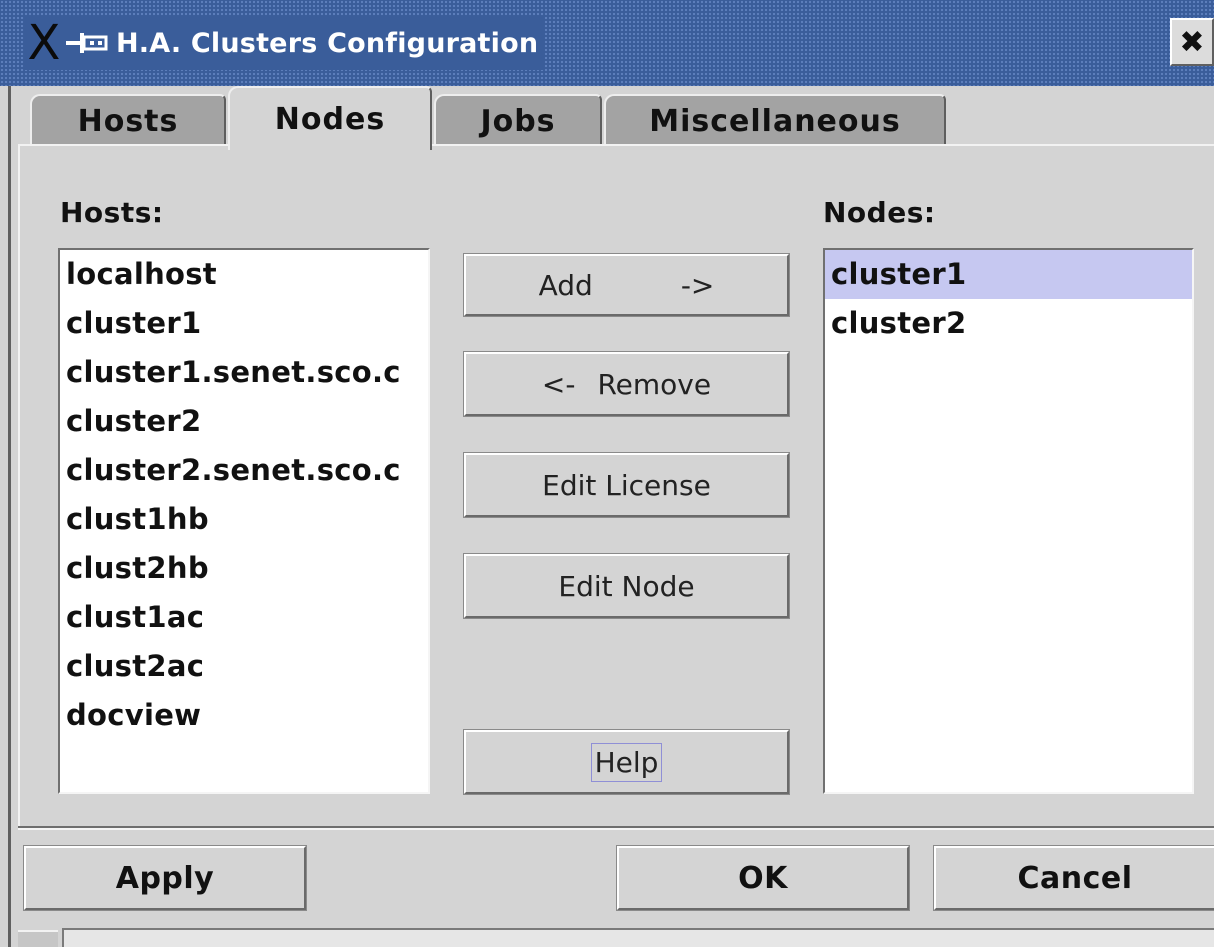 The height and width of the screenshot is (947, 1214). What do you see at coordinates (626, 485) in the screenshot?
I see `edit-license-button: Edit License` at bounding box center [626, 485].